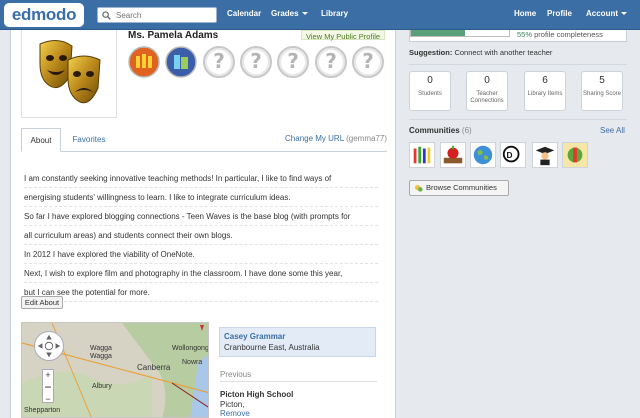 This screenshot has height=418, width=640. I want to click on edit-about-button: Edit About, so click(42, 302).